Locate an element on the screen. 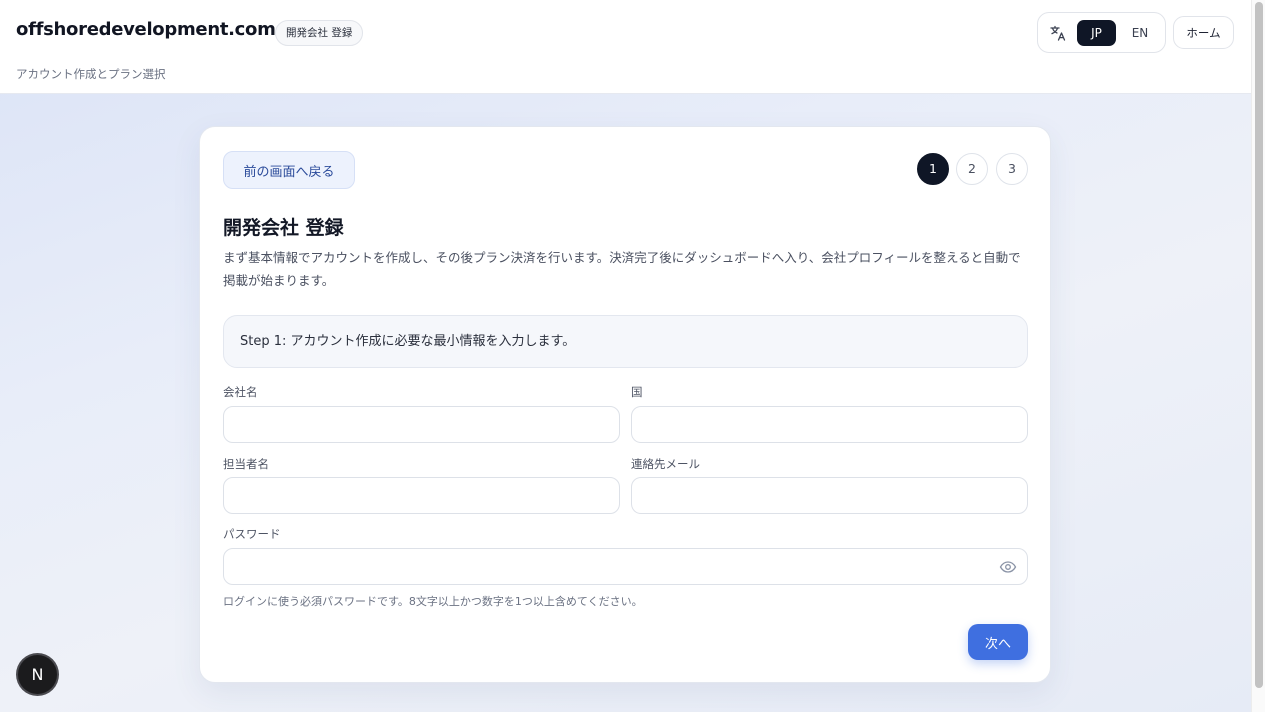 Image resolution: width=1265 pixels, height=712 pixels. password-label: パスワード is located at coordinates (252, 534).